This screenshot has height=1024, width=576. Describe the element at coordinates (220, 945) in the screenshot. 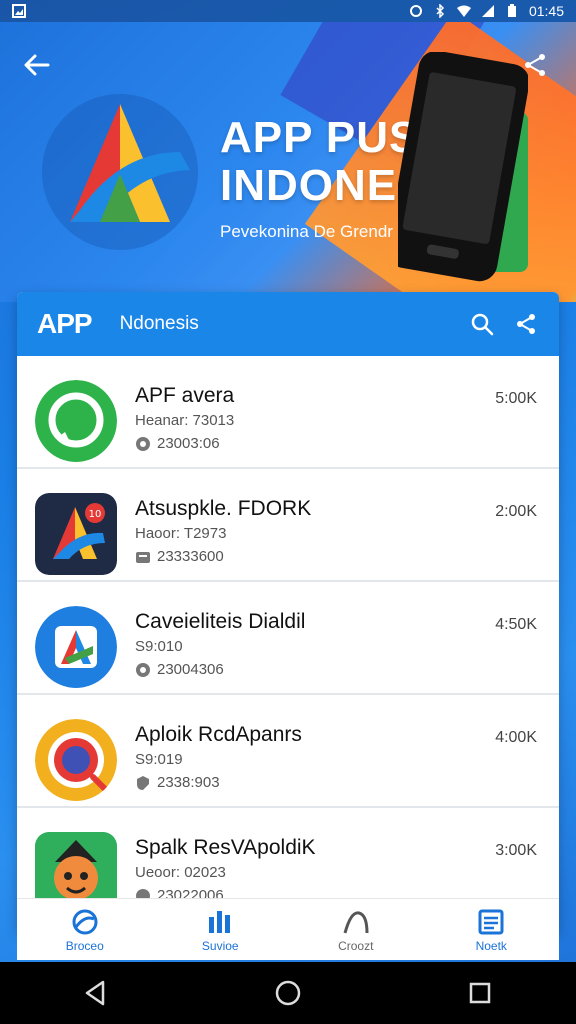

I see `nav-label: Suvioe` at that location.